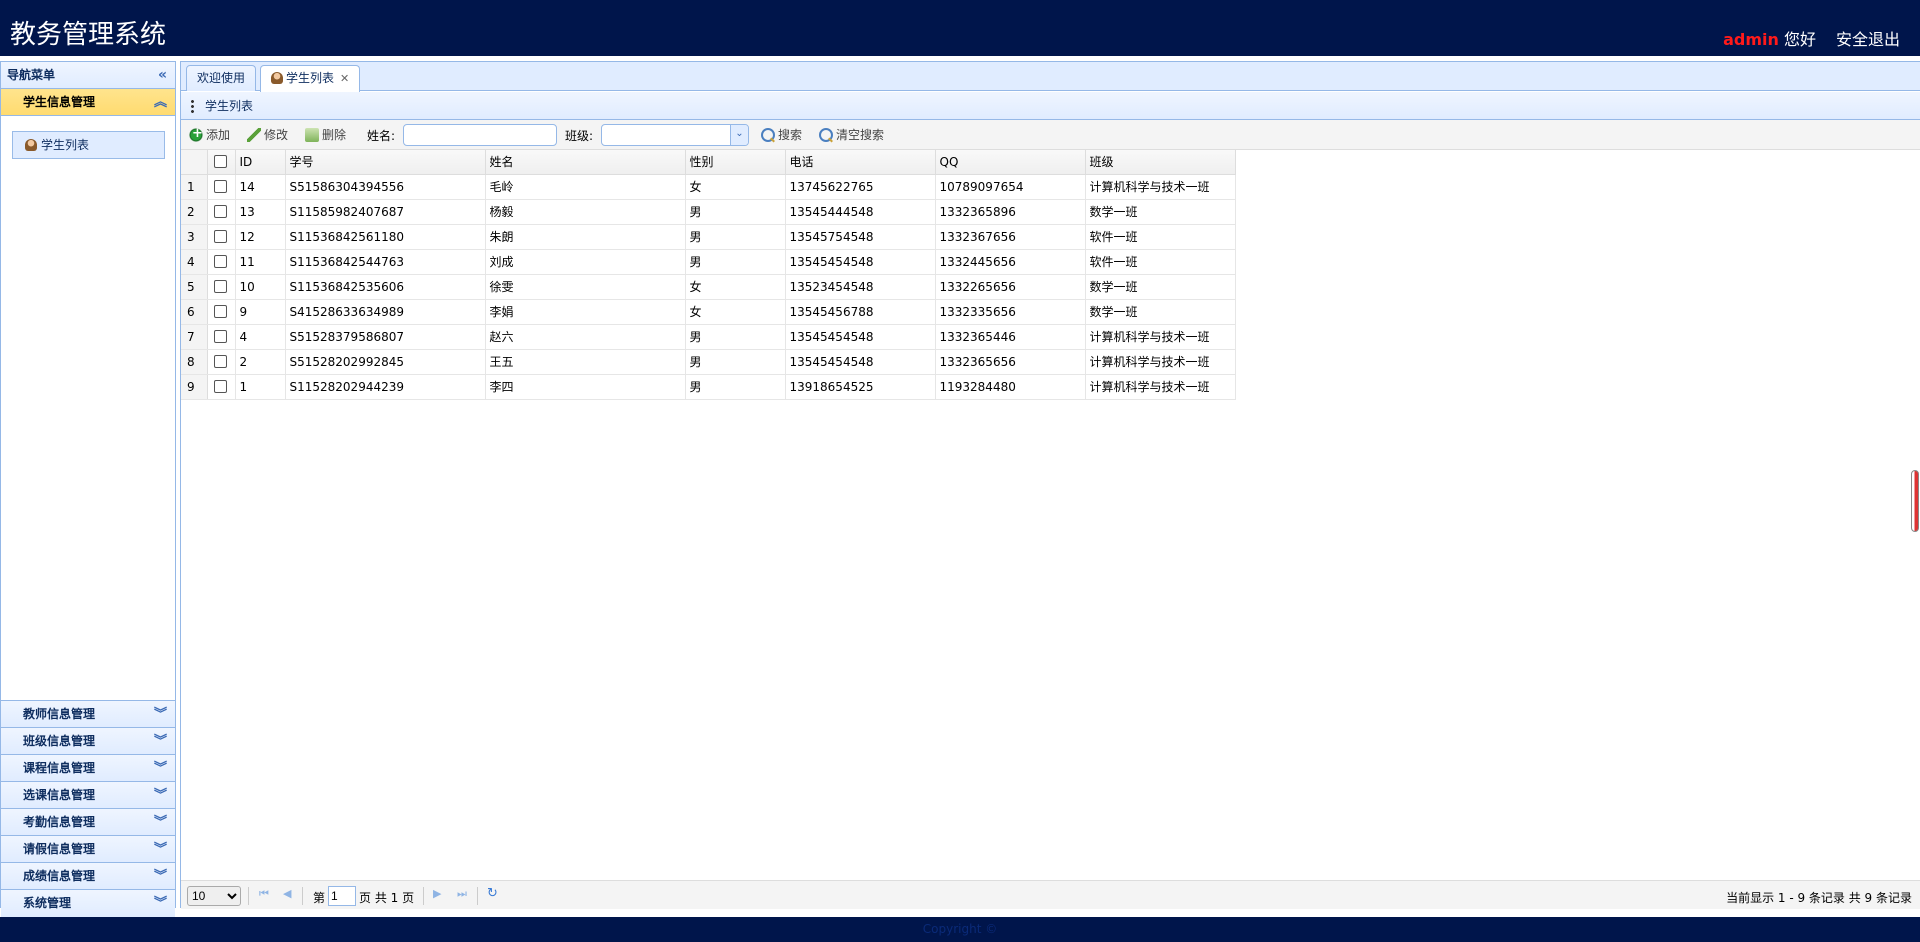 The width and height of the screenshot is (1920, 942). I want to click on nav-group-course: 课程信息管理 ︾, so click(88, 768).